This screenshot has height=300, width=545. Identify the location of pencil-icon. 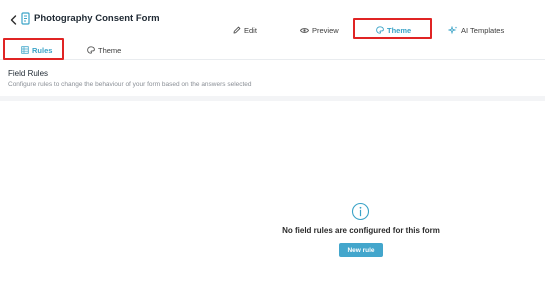
(237, 30).